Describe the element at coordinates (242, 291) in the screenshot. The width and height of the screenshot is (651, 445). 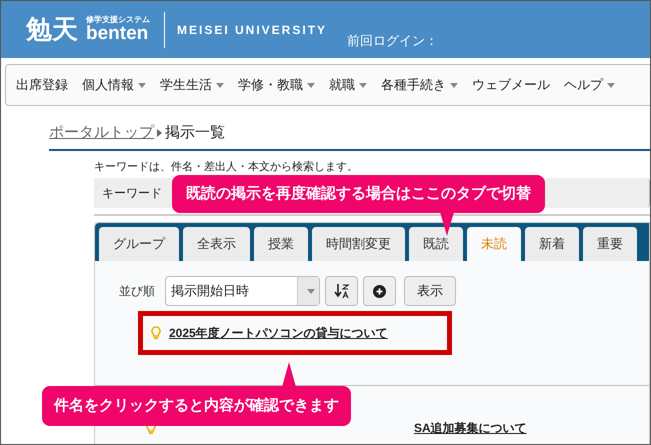
I see `sort-select: 掲示開始日時` at that location.